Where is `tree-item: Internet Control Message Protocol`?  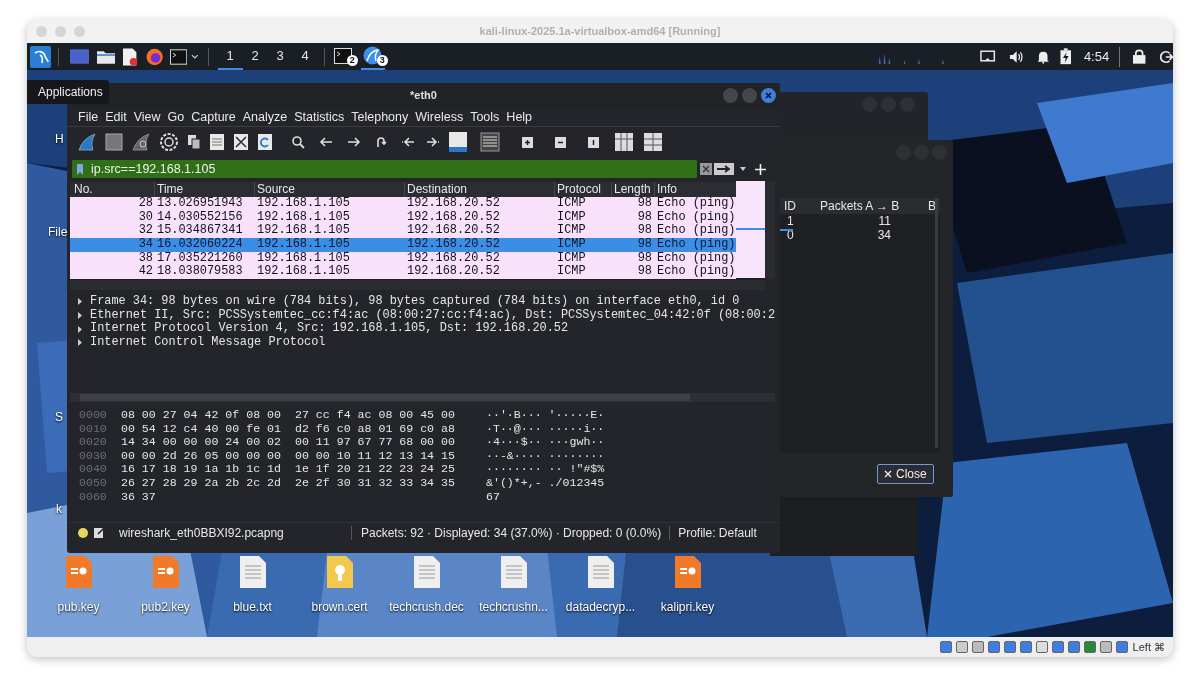 tree-item: Internet Control Message Protocol is located at coordinates (208, 343).